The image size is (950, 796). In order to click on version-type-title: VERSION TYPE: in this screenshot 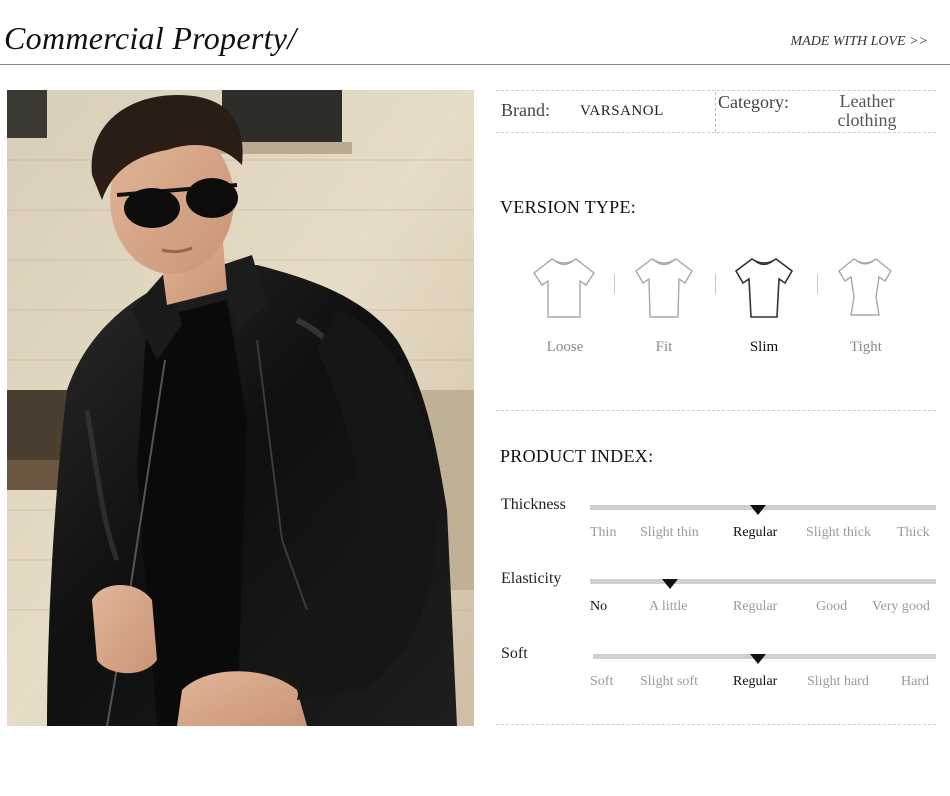, I will do `click(568, 207)`.